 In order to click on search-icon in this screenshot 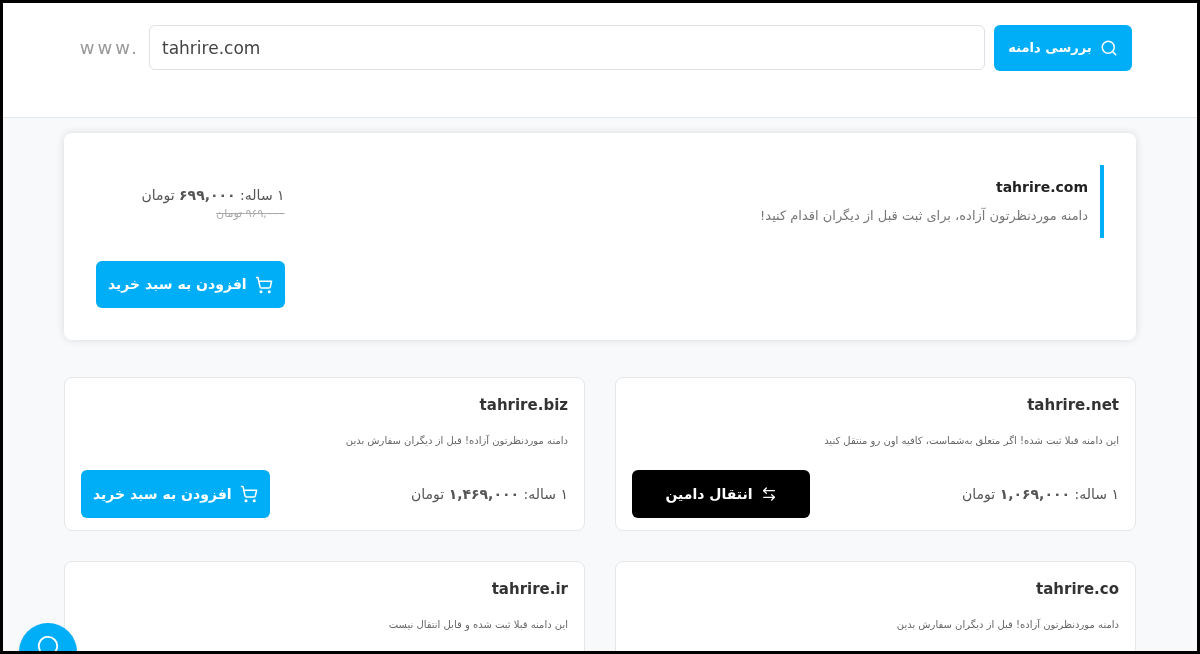, I will do `click(1108, 48)`.